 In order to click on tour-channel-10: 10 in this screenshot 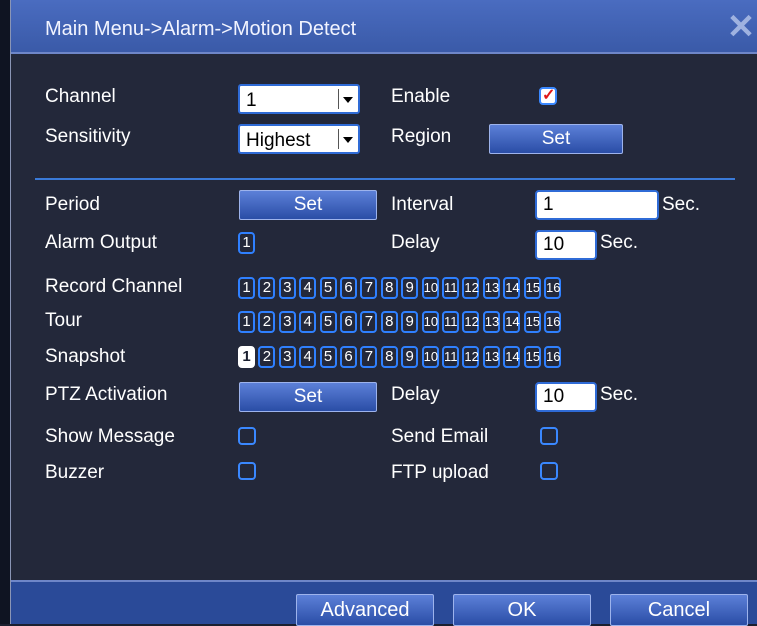, I will do `click(430, 322)`.